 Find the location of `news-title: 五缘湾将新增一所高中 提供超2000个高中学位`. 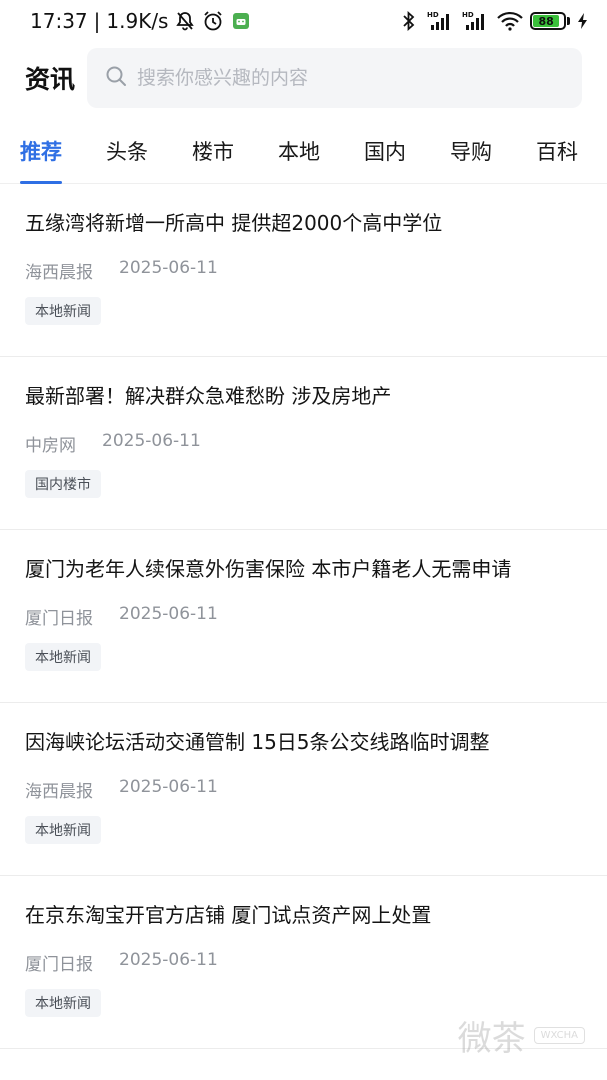

news-title: 五缘湾将新增一所高中 提供超2000个高中学位 is located at coordinates (234, 223).